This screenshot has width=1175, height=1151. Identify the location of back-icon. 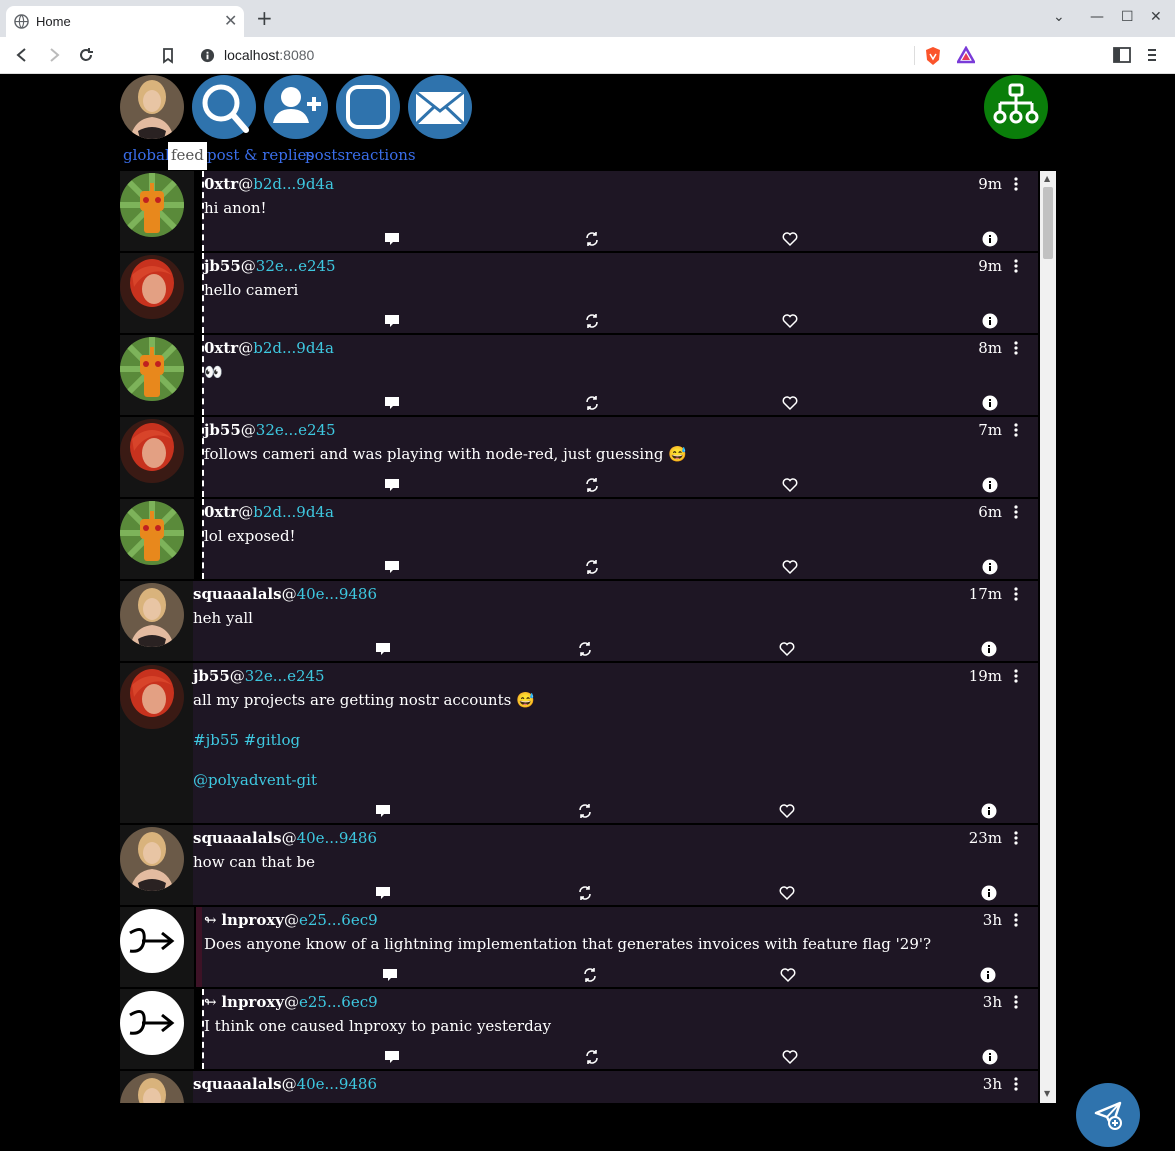
(22, 55).